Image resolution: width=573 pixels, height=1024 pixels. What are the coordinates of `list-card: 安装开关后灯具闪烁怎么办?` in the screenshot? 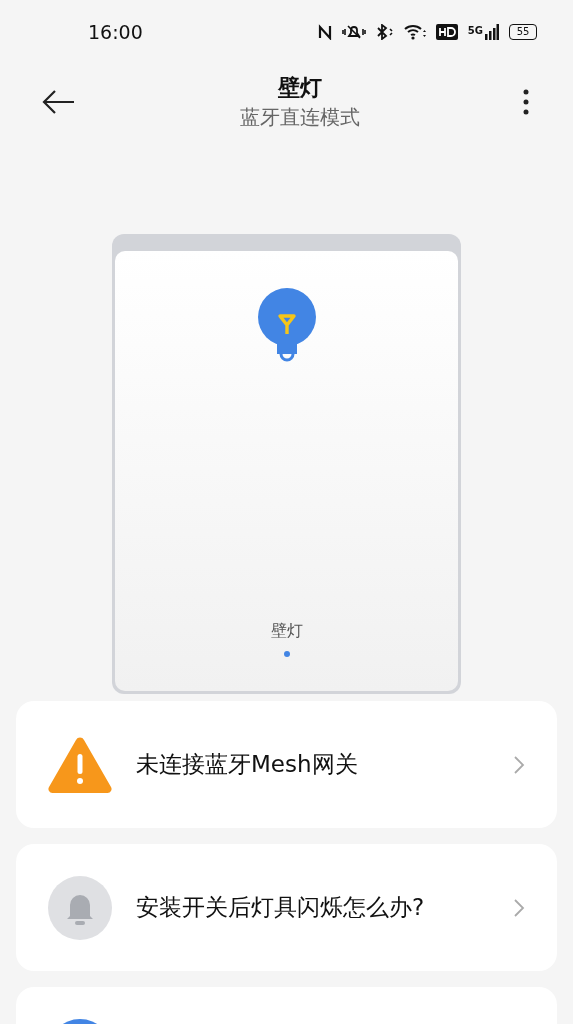 It's located at (286, 907).